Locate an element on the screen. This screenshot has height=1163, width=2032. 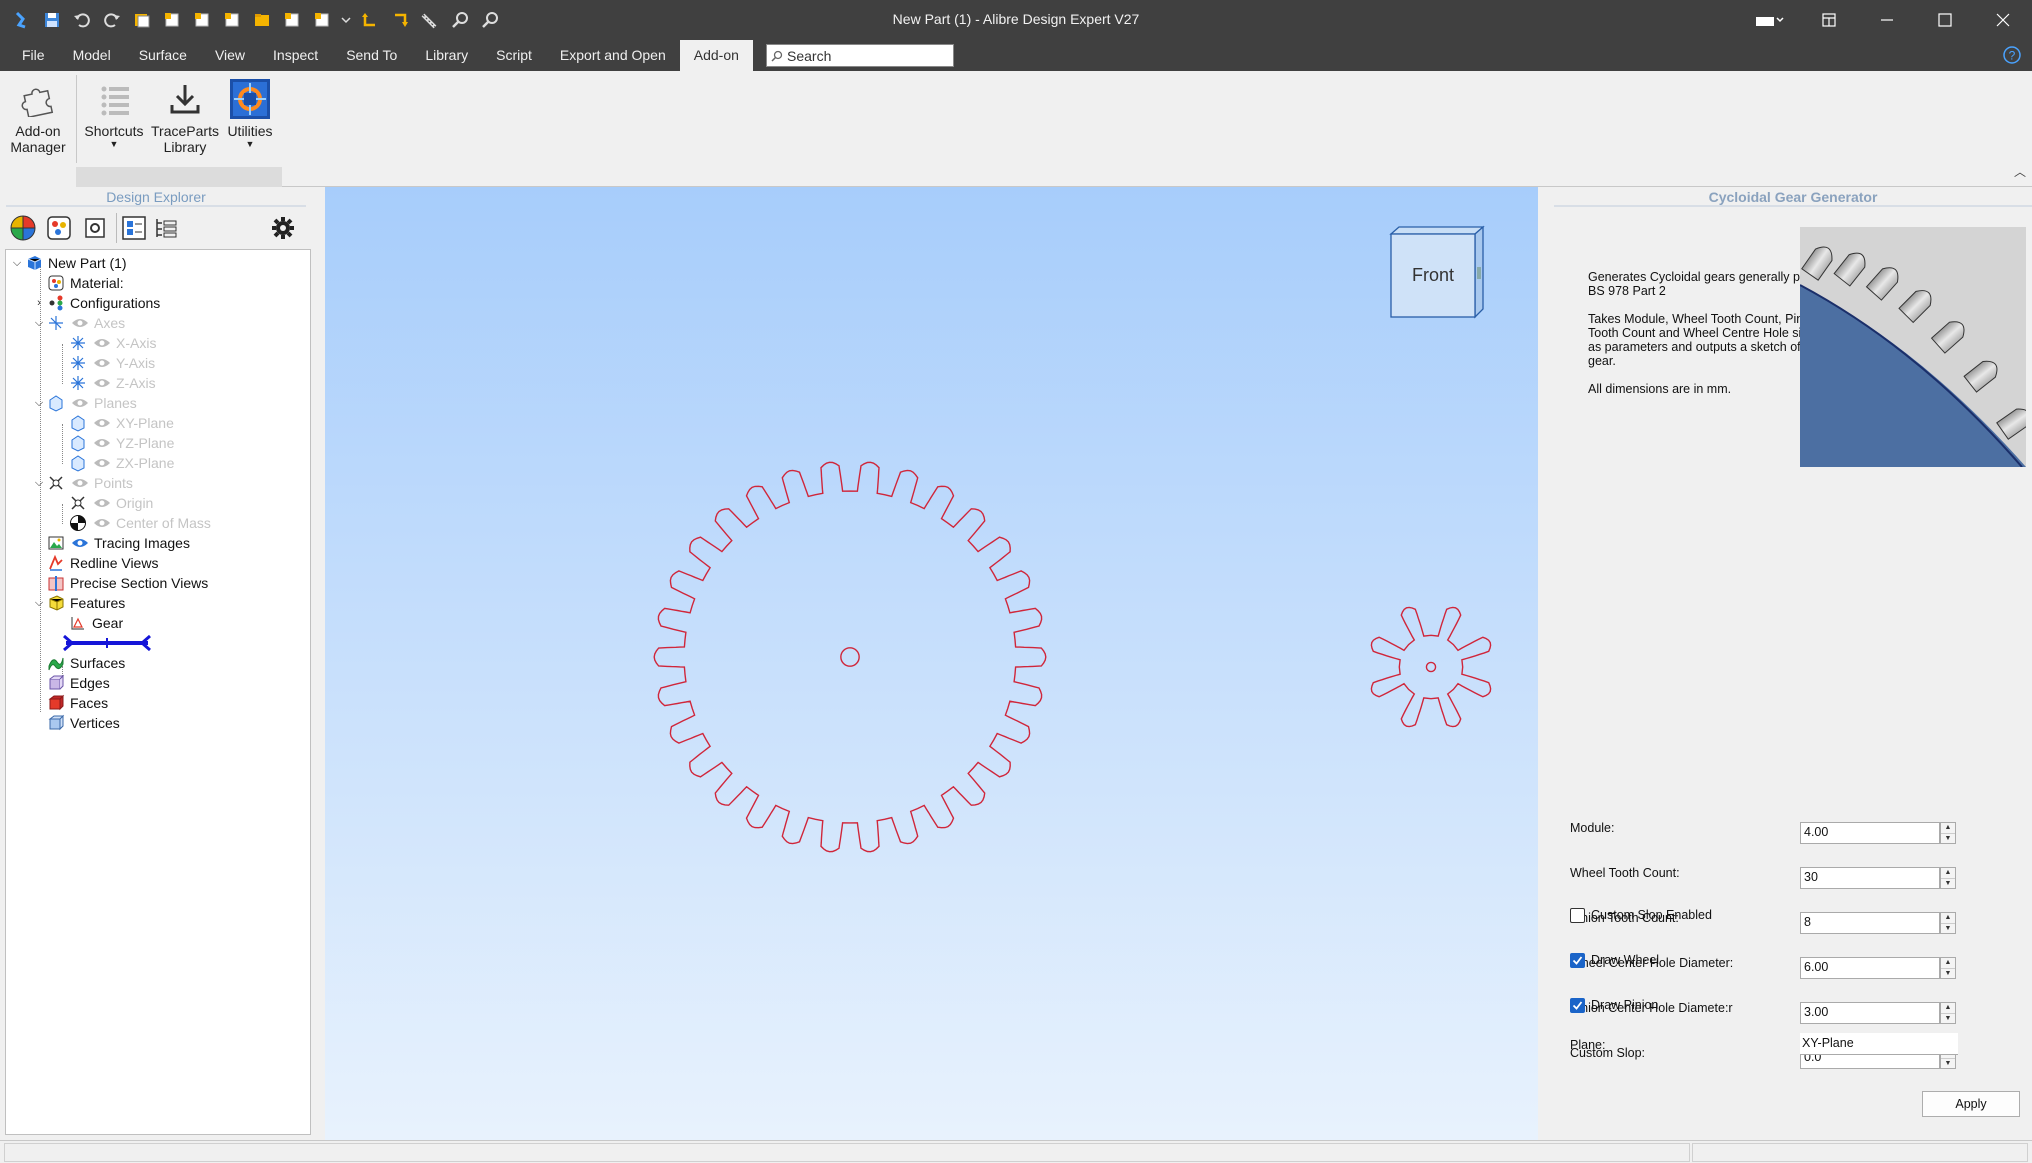
traceparts-library-button: TraceParts Library is located at coordinates (185, 117).